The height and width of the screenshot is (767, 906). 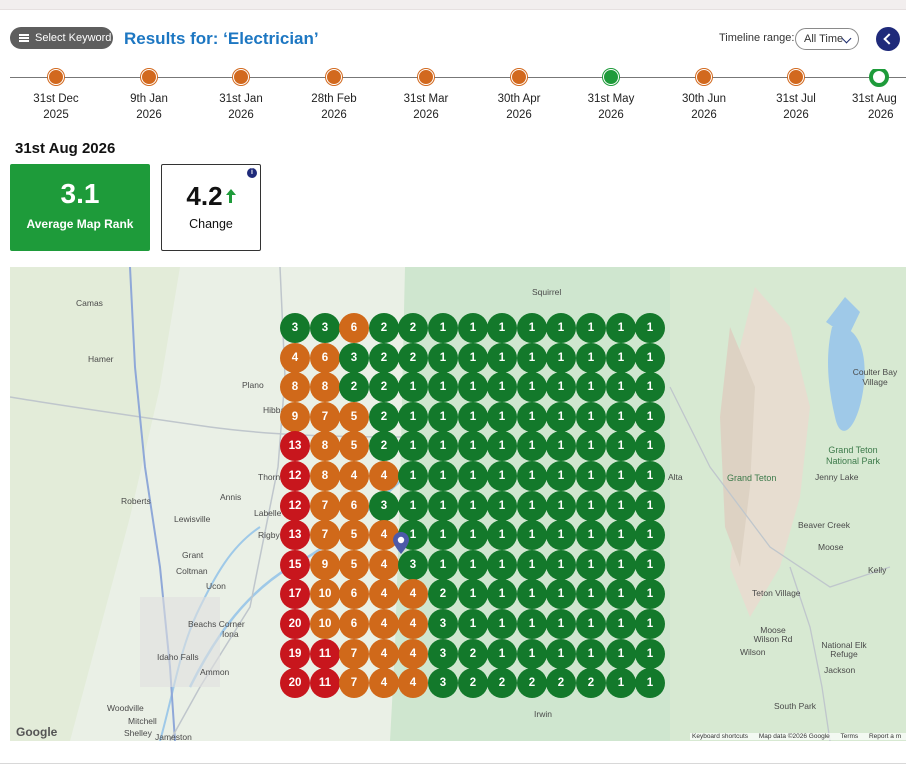 What do you see at coordinates (325, 594) in the screenshot?
I see `rank-cell: 10` at bounding box center [325, 594].